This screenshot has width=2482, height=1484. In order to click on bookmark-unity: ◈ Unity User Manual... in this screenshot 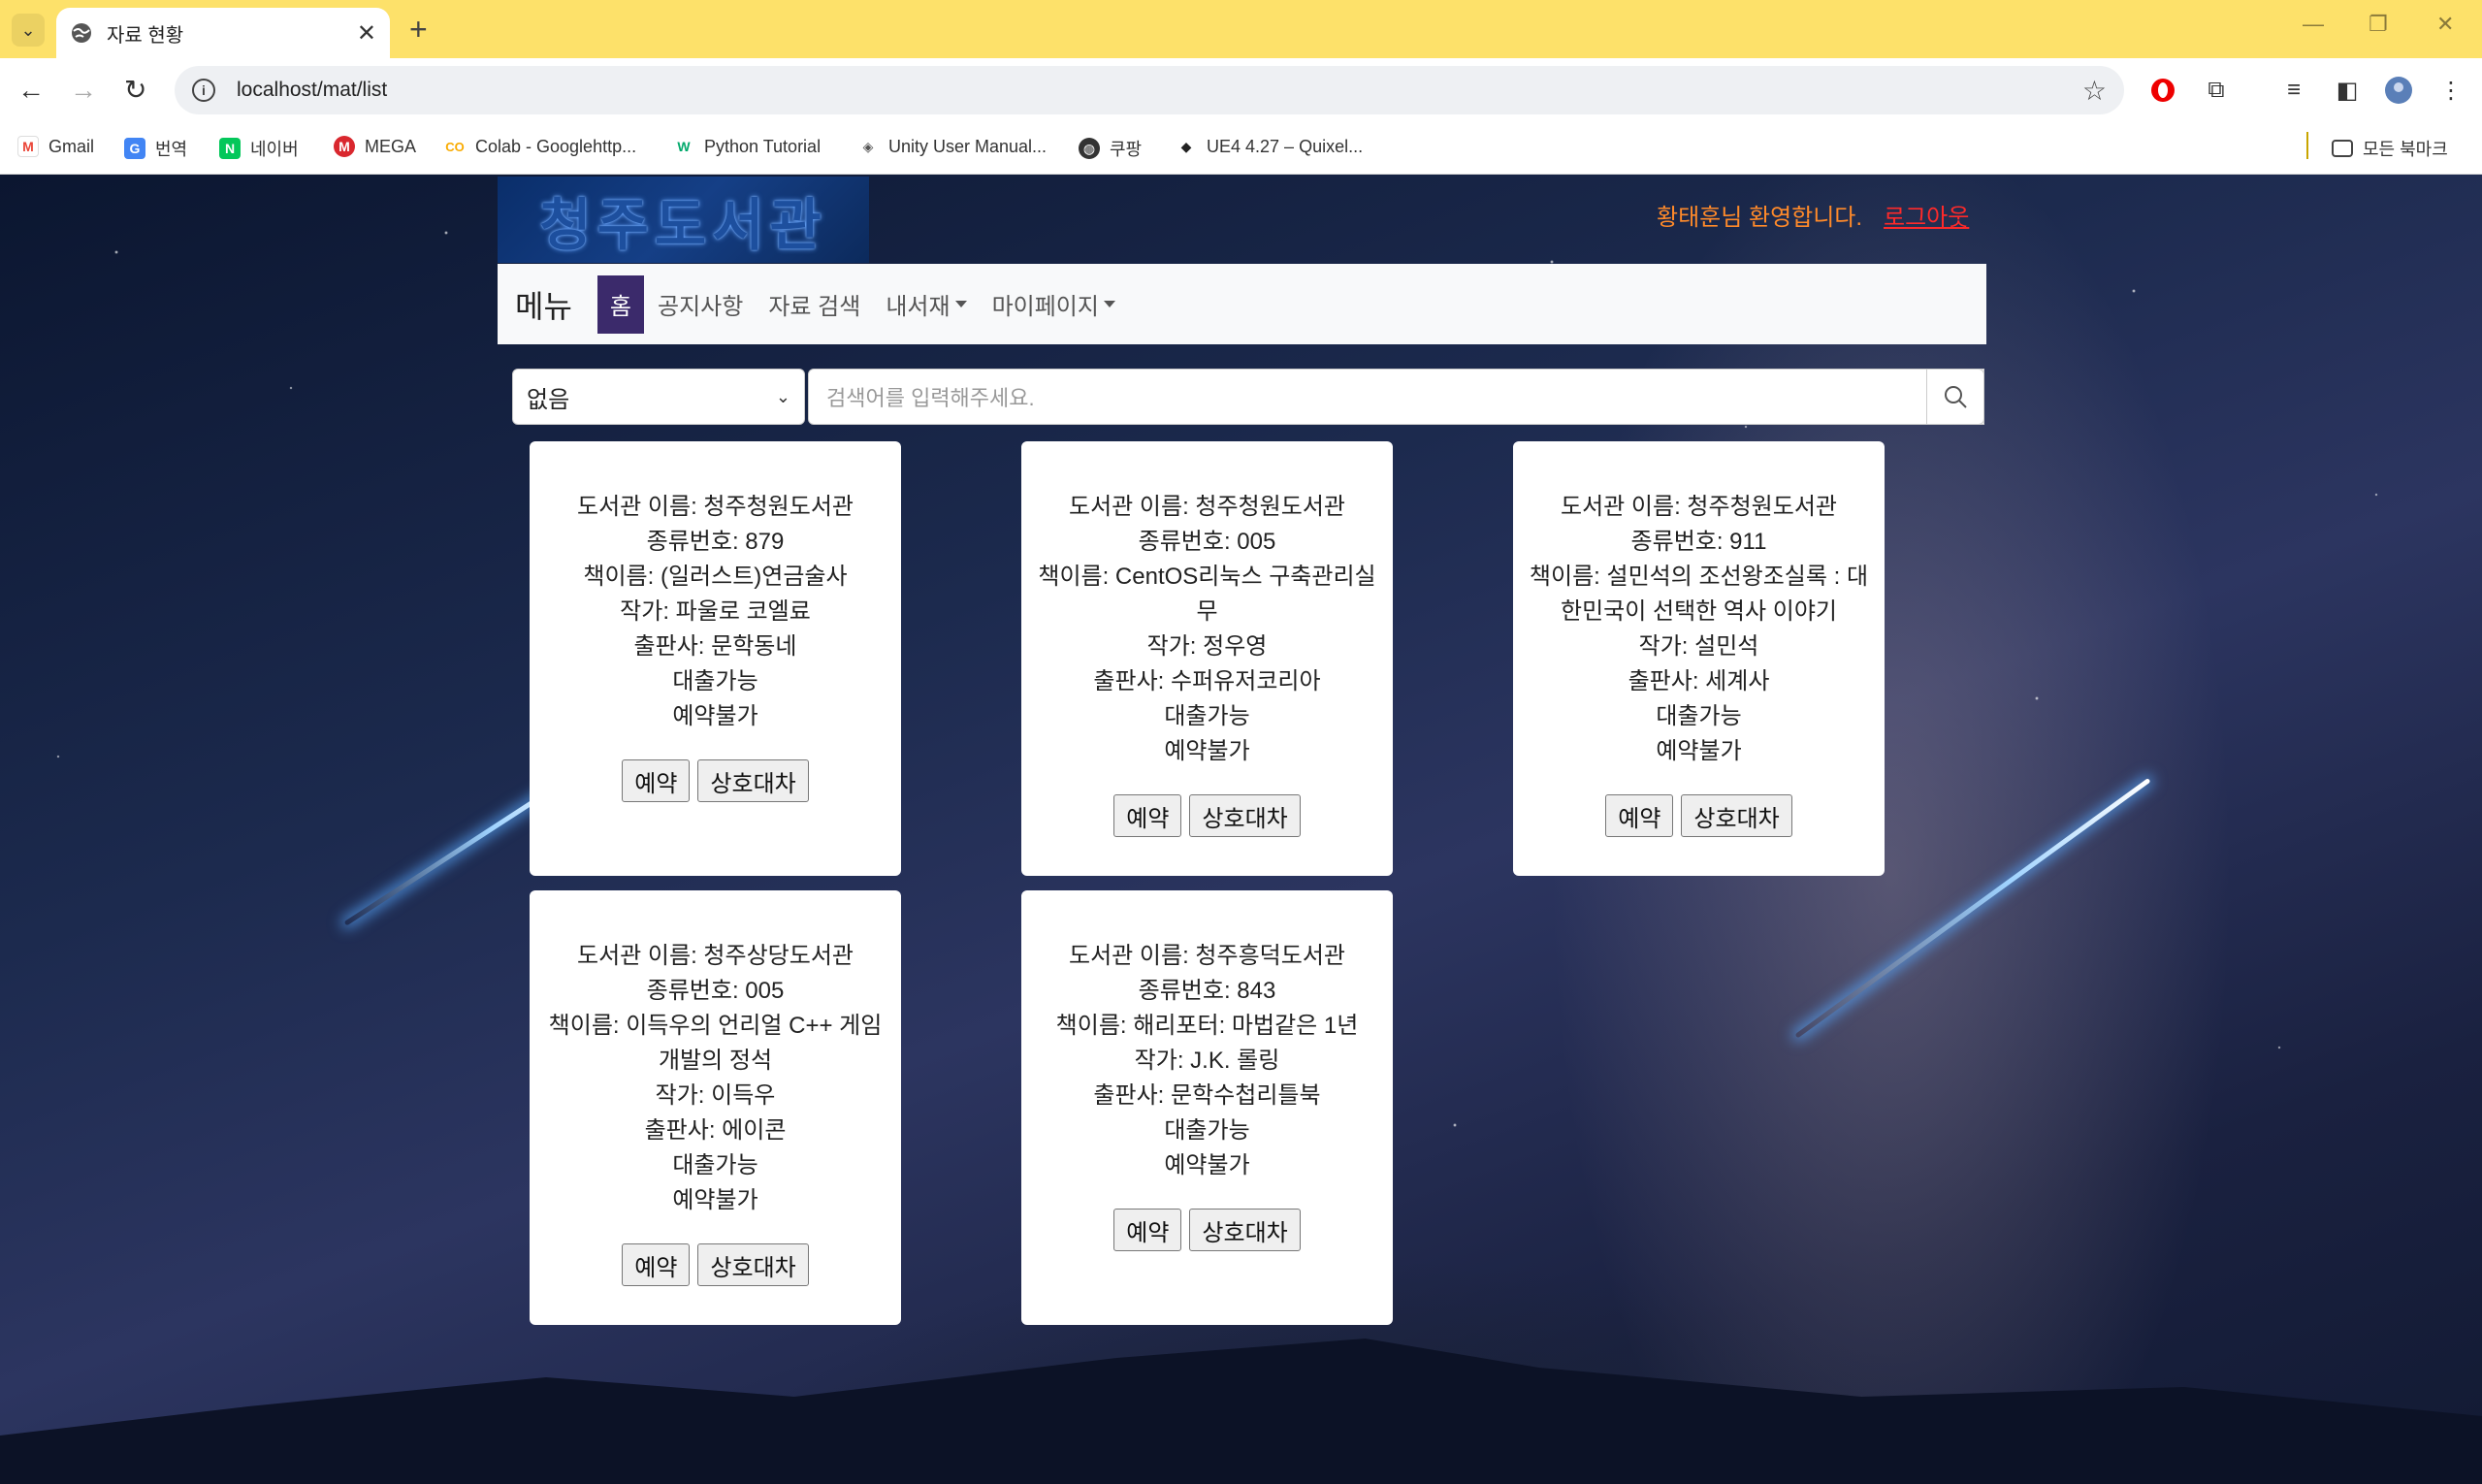, I will do `click(952, 146)`.